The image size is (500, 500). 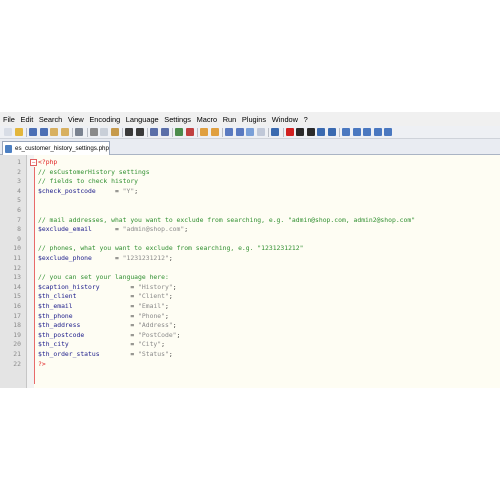 I want to click on sync-vertical-icon, so click(x=204, y=132).